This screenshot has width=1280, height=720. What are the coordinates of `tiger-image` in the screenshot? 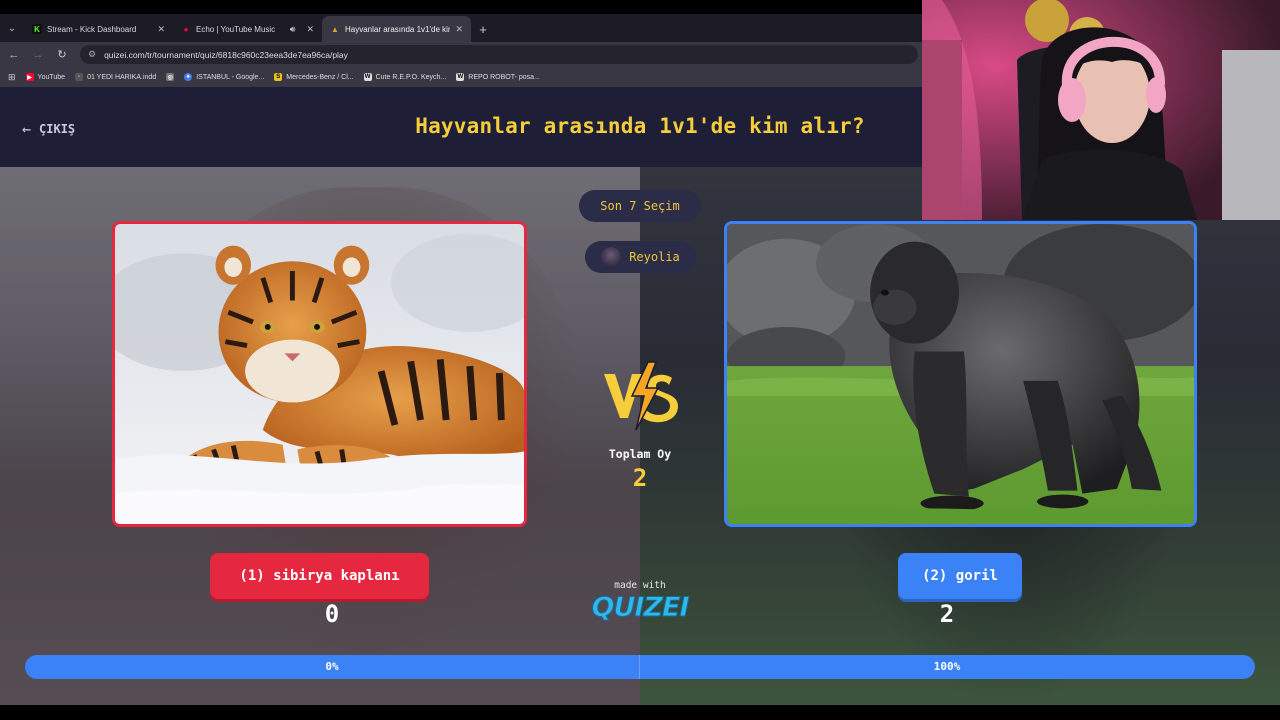 It's located at (319, 374).